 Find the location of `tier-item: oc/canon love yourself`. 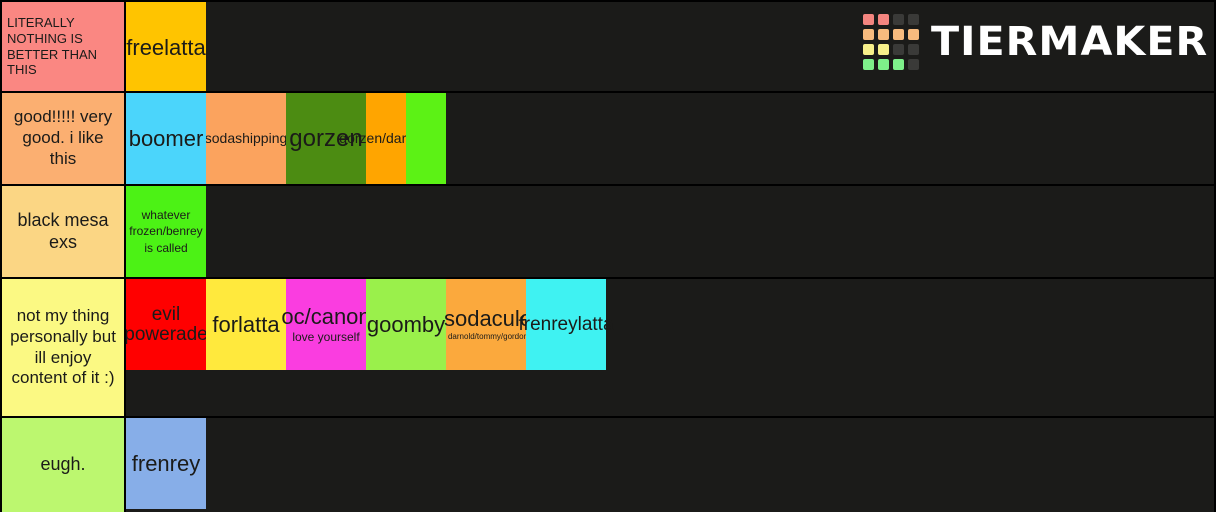

tier-item: oc/canon love yourself is located at coordinates (326, 324).